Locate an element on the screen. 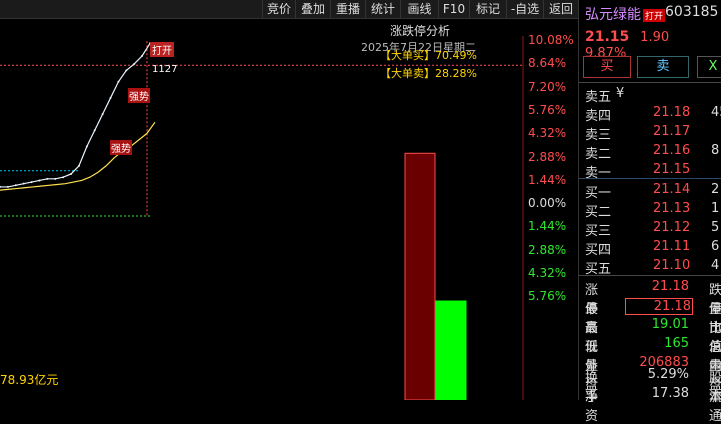 The image size is (721, 424). turnover-amount: 78.93亿元 is located at coordinates (29, 380).